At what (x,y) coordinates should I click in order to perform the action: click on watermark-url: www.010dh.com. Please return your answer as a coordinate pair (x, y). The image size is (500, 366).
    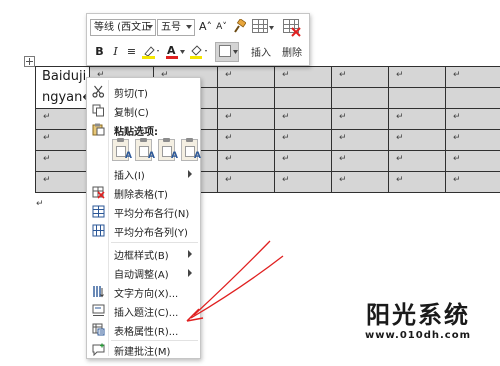
    Looking at the image, I should click on (418, 335).